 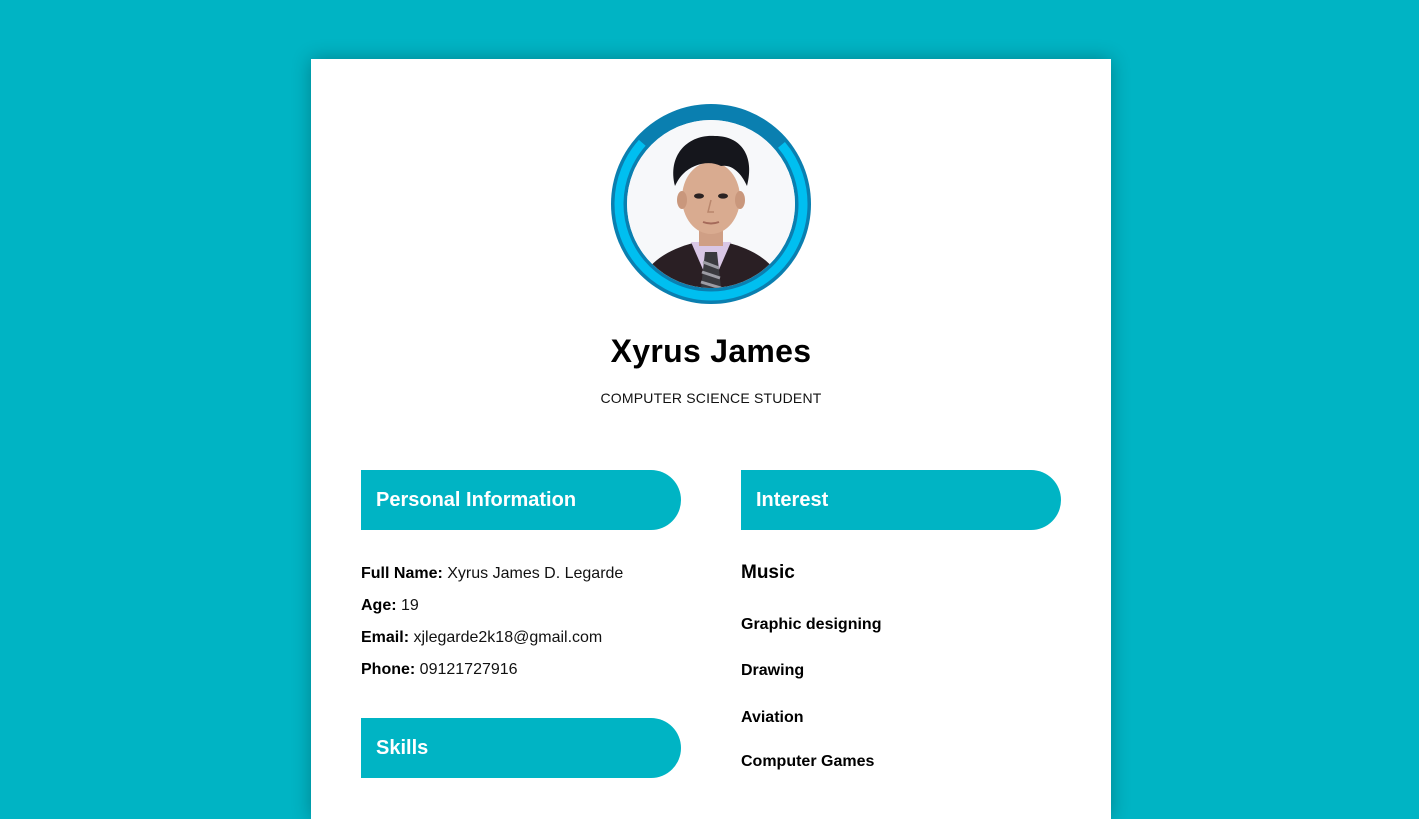 I want to click on interest-item: Drawing, so click(x=773, y=670).